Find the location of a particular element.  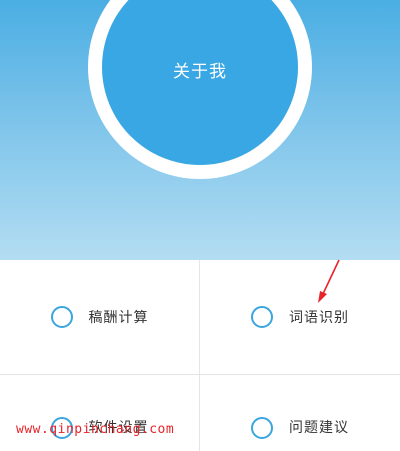

menu-item-label: 稿酬计算 is located at coordinates (118, 318).